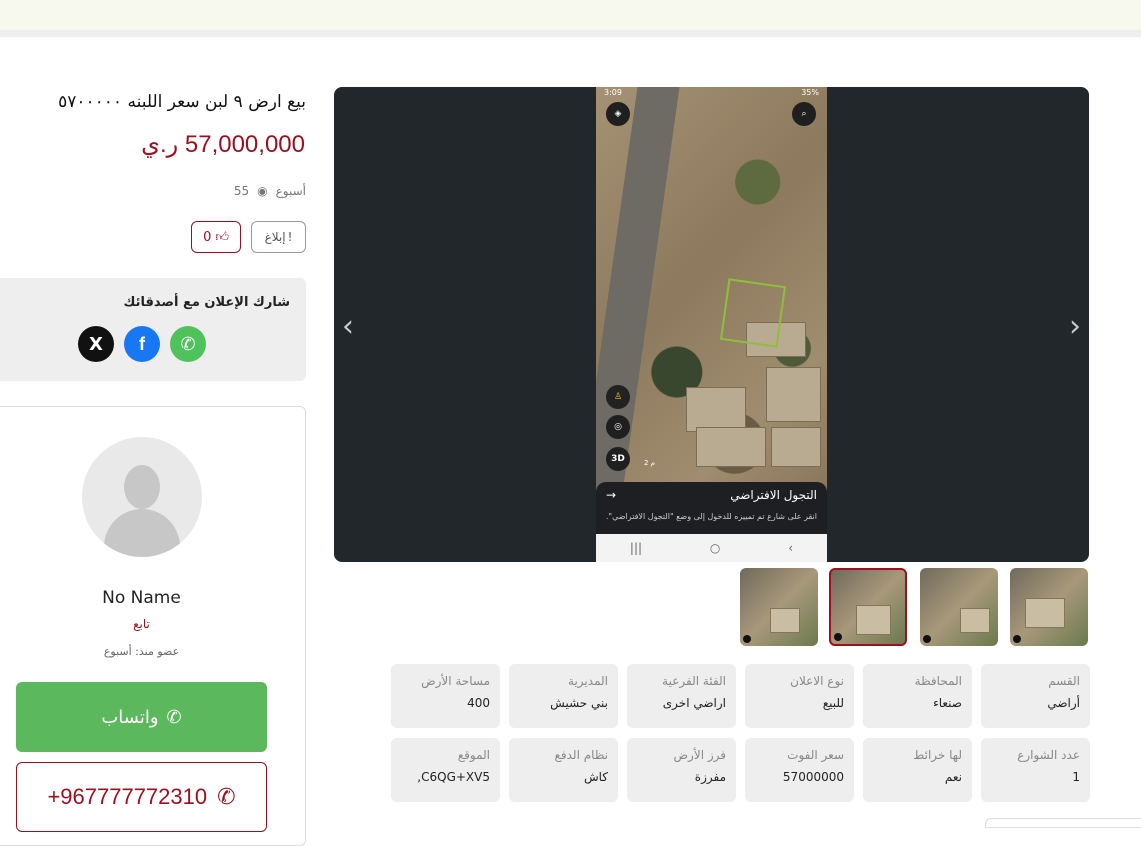  I want to click on bottom-panel, so click(1063, 823).